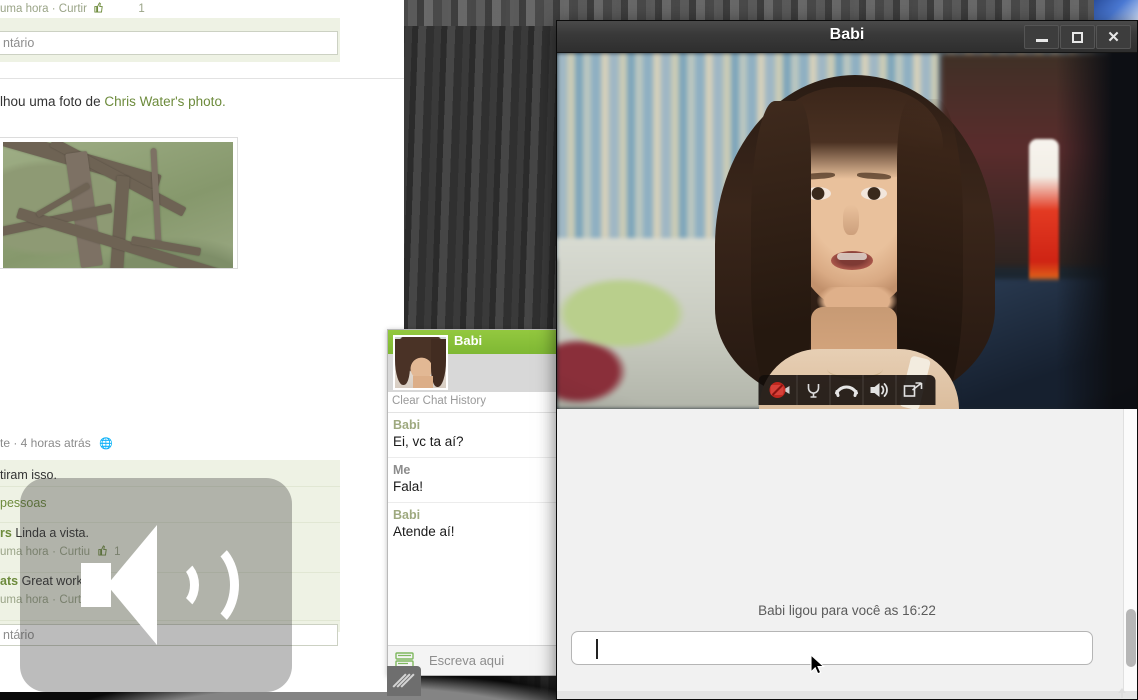 This screenshot has height=700, width=1138. What do you see at coordinates (832, 648) in the screenshot?
I see `message-input` at bounding box center [832, 648].